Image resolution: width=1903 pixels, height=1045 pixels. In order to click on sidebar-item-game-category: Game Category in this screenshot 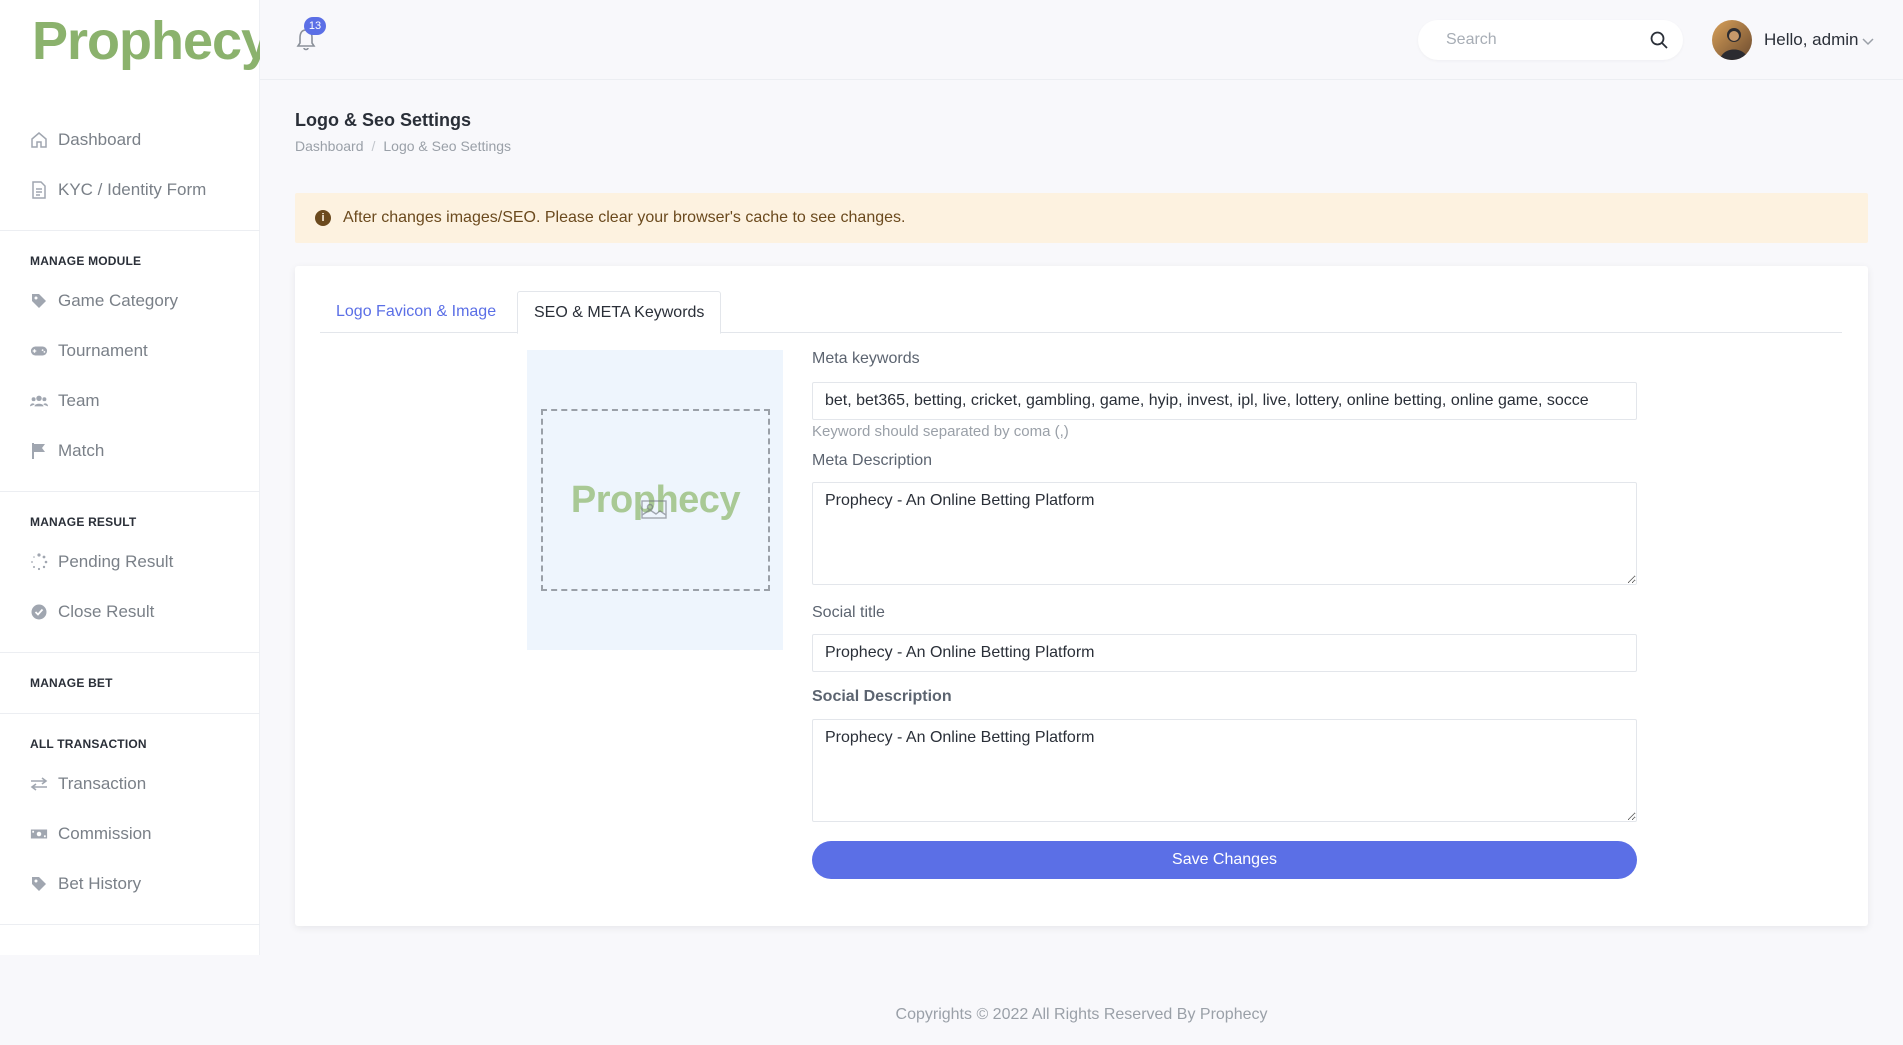, I will do `click(130, 301)`.